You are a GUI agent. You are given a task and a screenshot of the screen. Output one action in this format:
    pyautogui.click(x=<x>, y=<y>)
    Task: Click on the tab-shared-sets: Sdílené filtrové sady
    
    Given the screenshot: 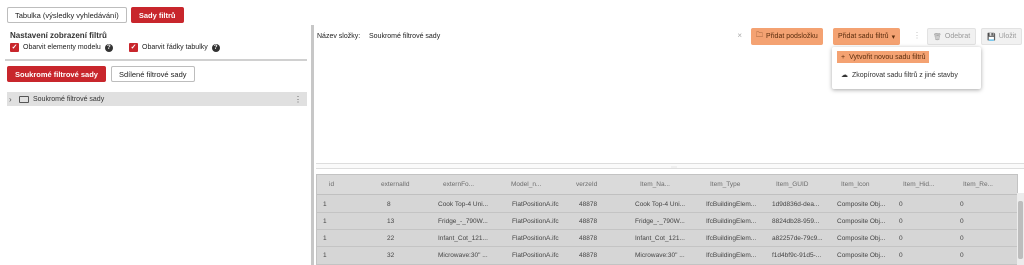 What is the action you would take?
    pyautogui.click(x=152, y=74)
    